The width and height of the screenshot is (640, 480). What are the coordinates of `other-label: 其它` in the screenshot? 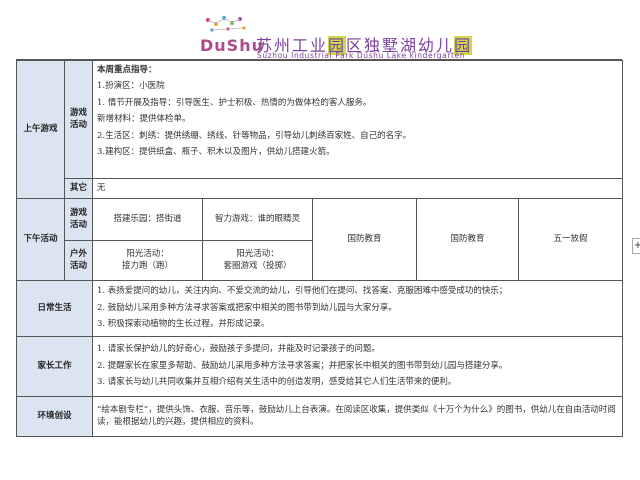 It's located at (78, 188).